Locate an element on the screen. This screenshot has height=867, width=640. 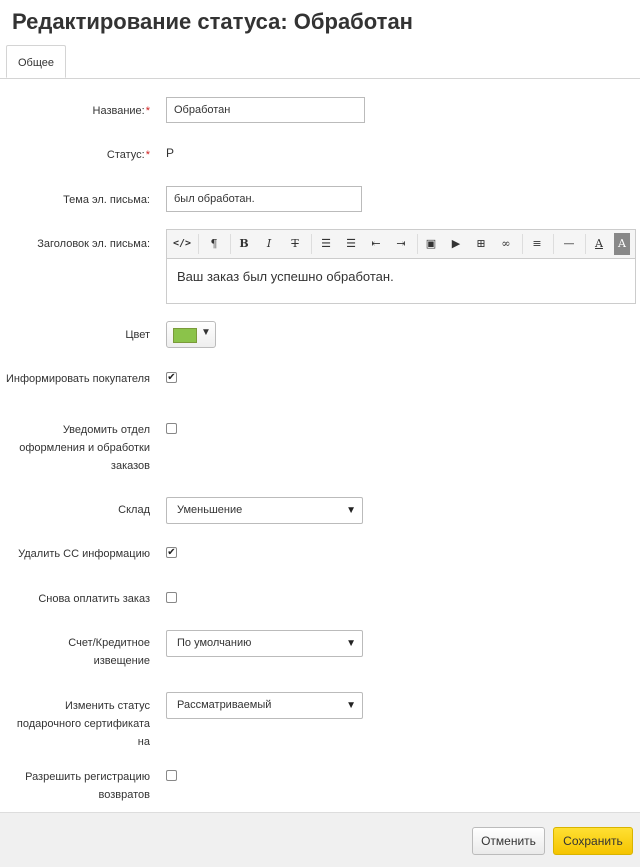
email-header-label: Заголовок эл. письма: is located at coordinates (93, 244).